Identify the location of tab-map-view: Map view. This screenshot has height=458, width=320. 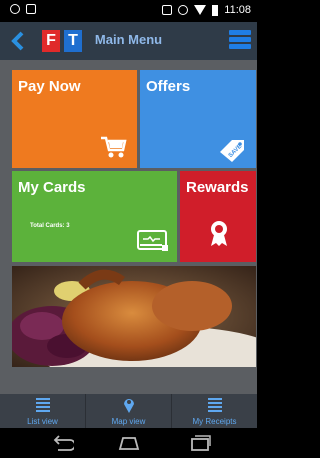
(129, 411).